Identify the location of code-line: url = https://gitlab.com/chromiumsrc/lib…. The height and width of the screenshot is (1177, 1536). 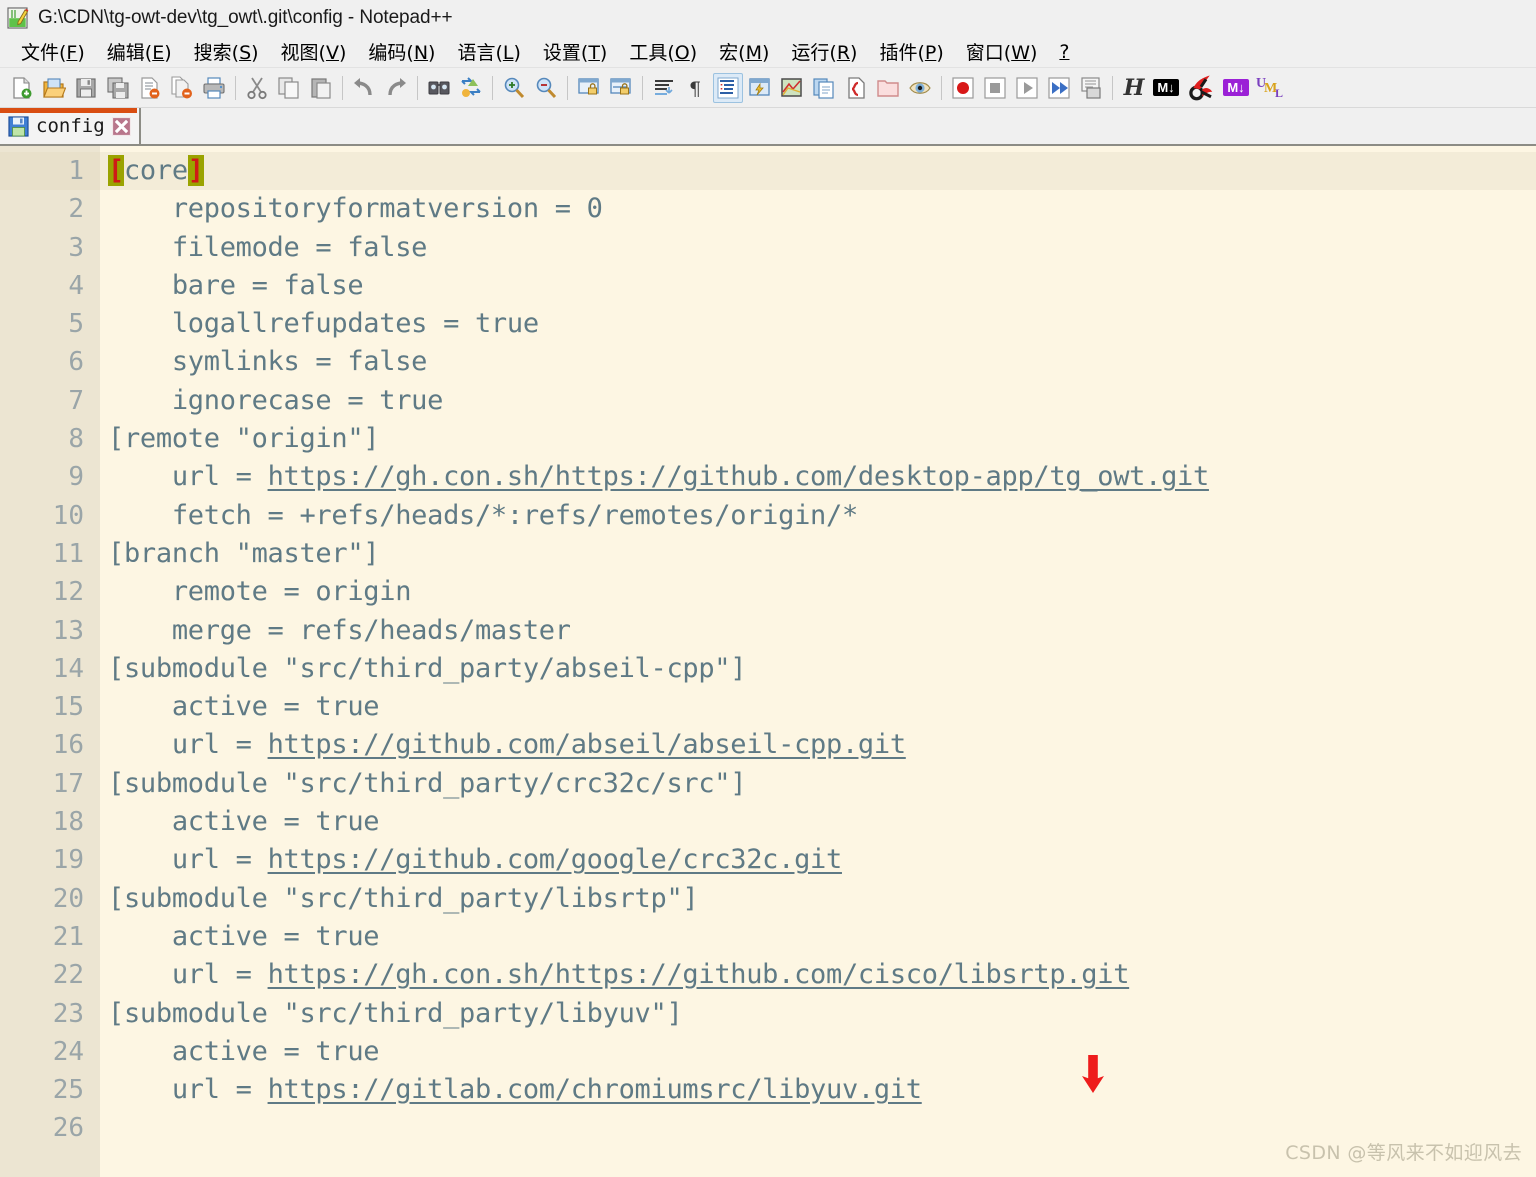
(818, 1090).